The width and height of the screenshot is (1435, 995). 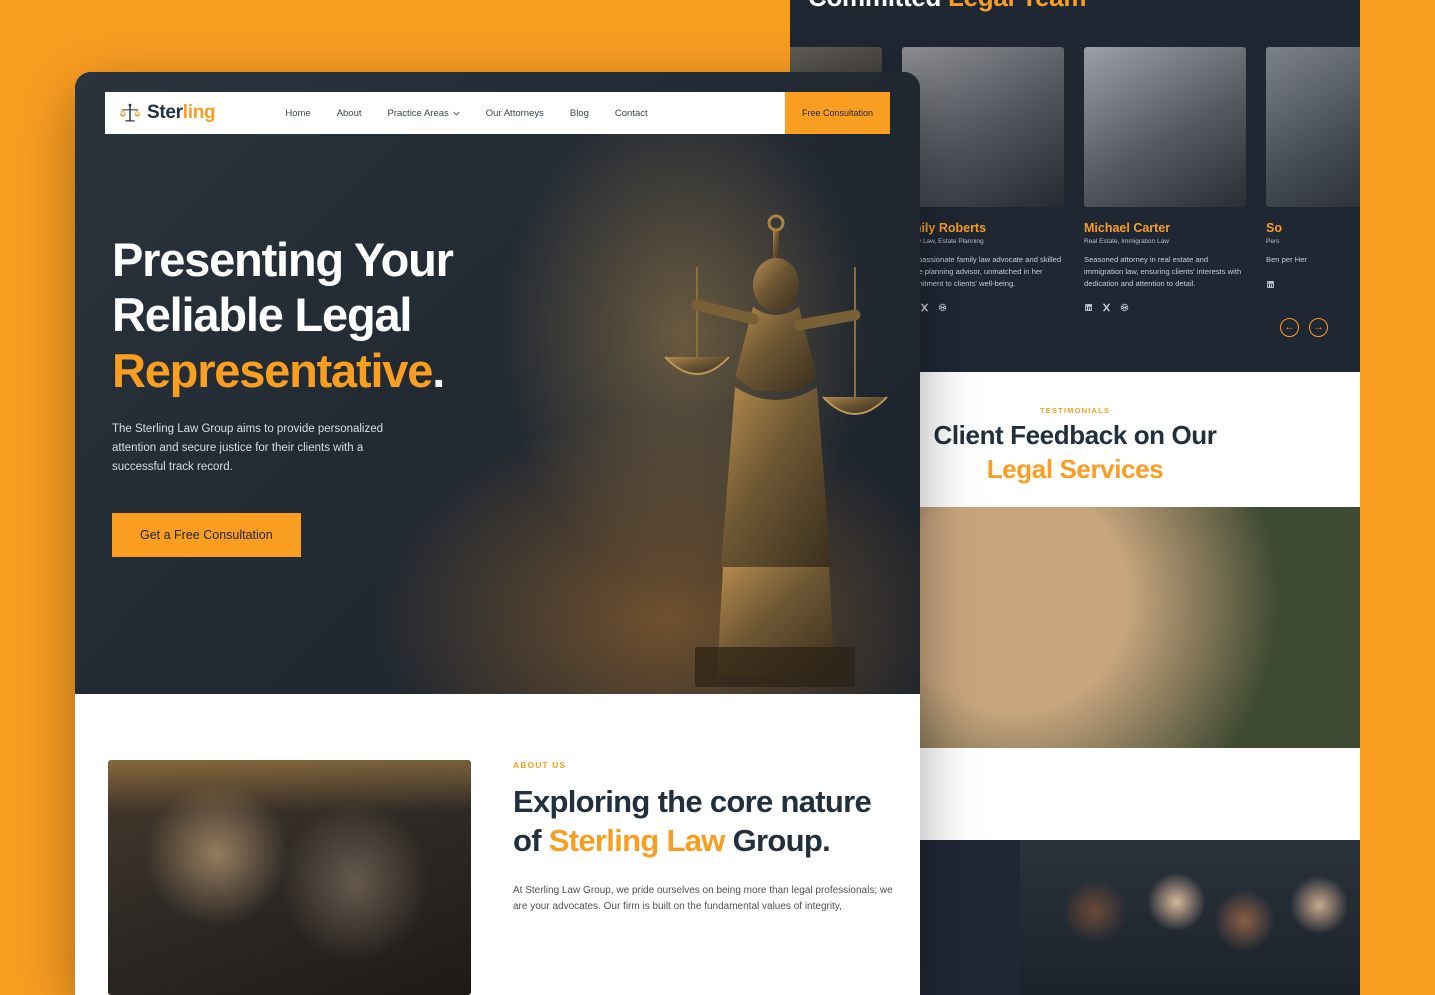 I want to click on free-consultation-button: Free Consultation, so click(x=837, y=113).